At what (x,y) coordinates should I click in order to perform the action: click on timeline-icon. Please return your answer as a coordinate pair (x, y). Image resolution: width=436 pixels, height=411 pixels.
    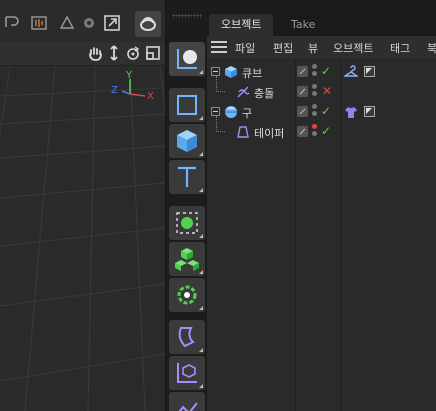
    Looking at the image, I should click on (39, 23).